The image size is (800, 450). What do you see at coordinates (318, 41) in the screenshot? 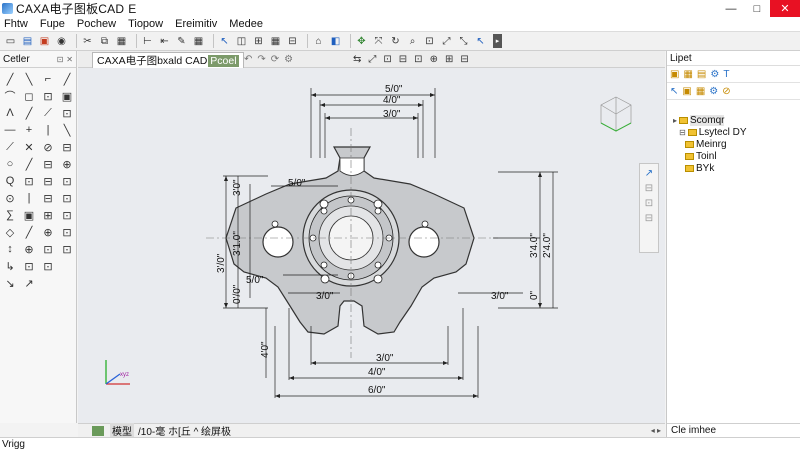
I see `home-icon: ⌂` at bounding box center [318, 41].